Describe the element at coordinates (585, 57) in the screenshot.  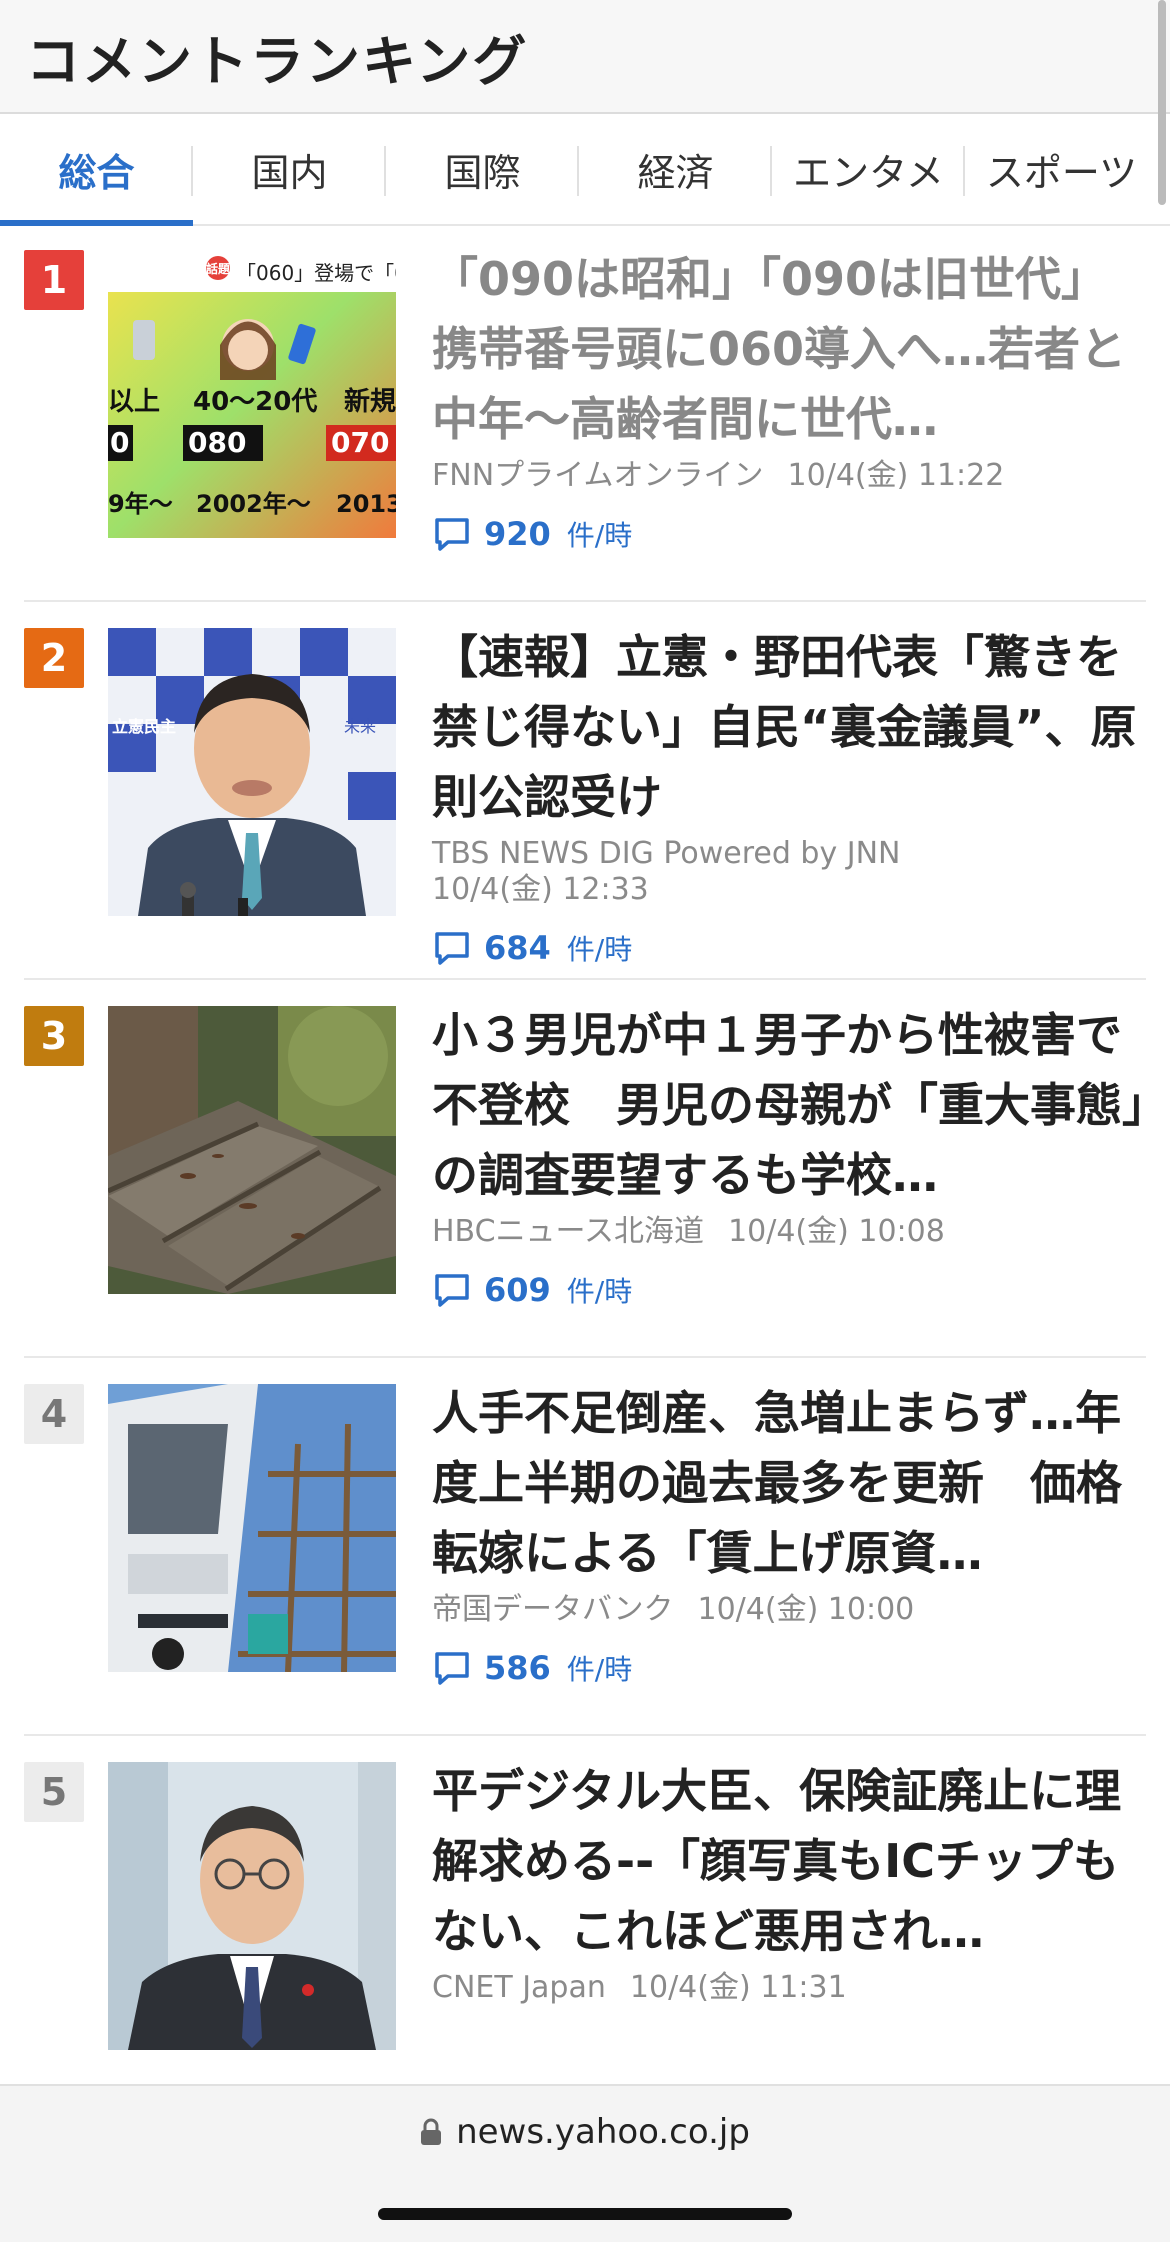
I see `page-header: コメントランキング` at that location.